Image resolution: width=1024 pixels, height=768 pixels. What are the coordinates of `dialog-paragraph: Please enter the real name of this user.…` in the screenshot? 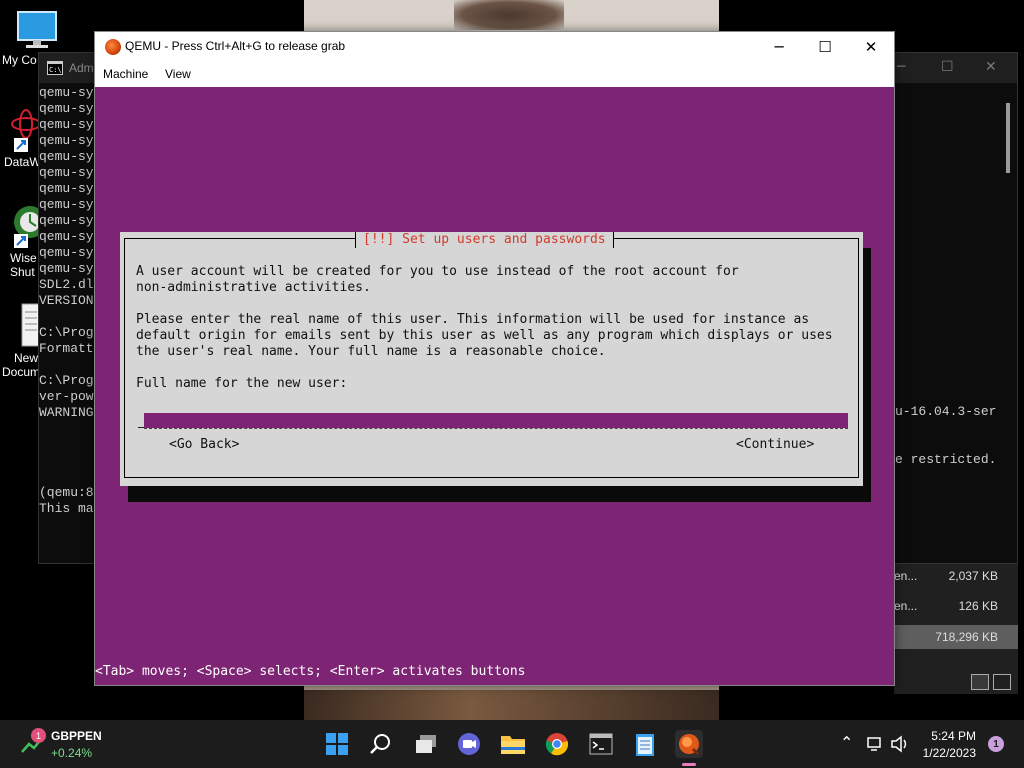 It's located at (484, 335).